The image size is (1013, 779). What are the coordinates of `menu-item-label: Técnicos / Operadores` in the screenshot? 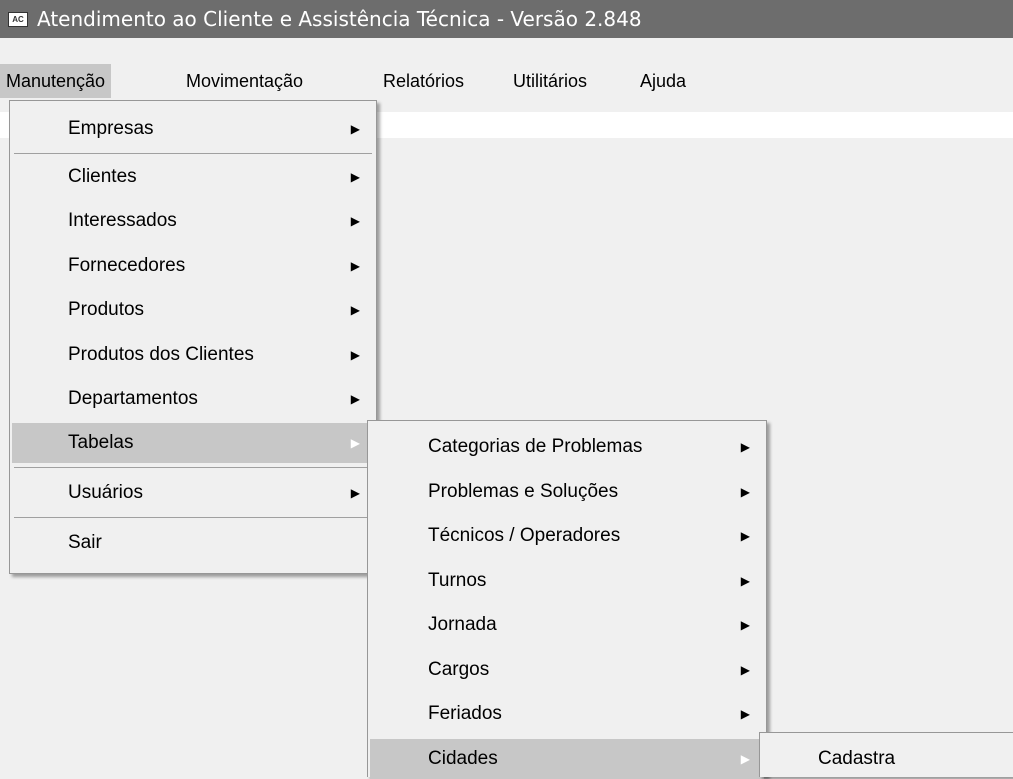 It's located at (524, 535).